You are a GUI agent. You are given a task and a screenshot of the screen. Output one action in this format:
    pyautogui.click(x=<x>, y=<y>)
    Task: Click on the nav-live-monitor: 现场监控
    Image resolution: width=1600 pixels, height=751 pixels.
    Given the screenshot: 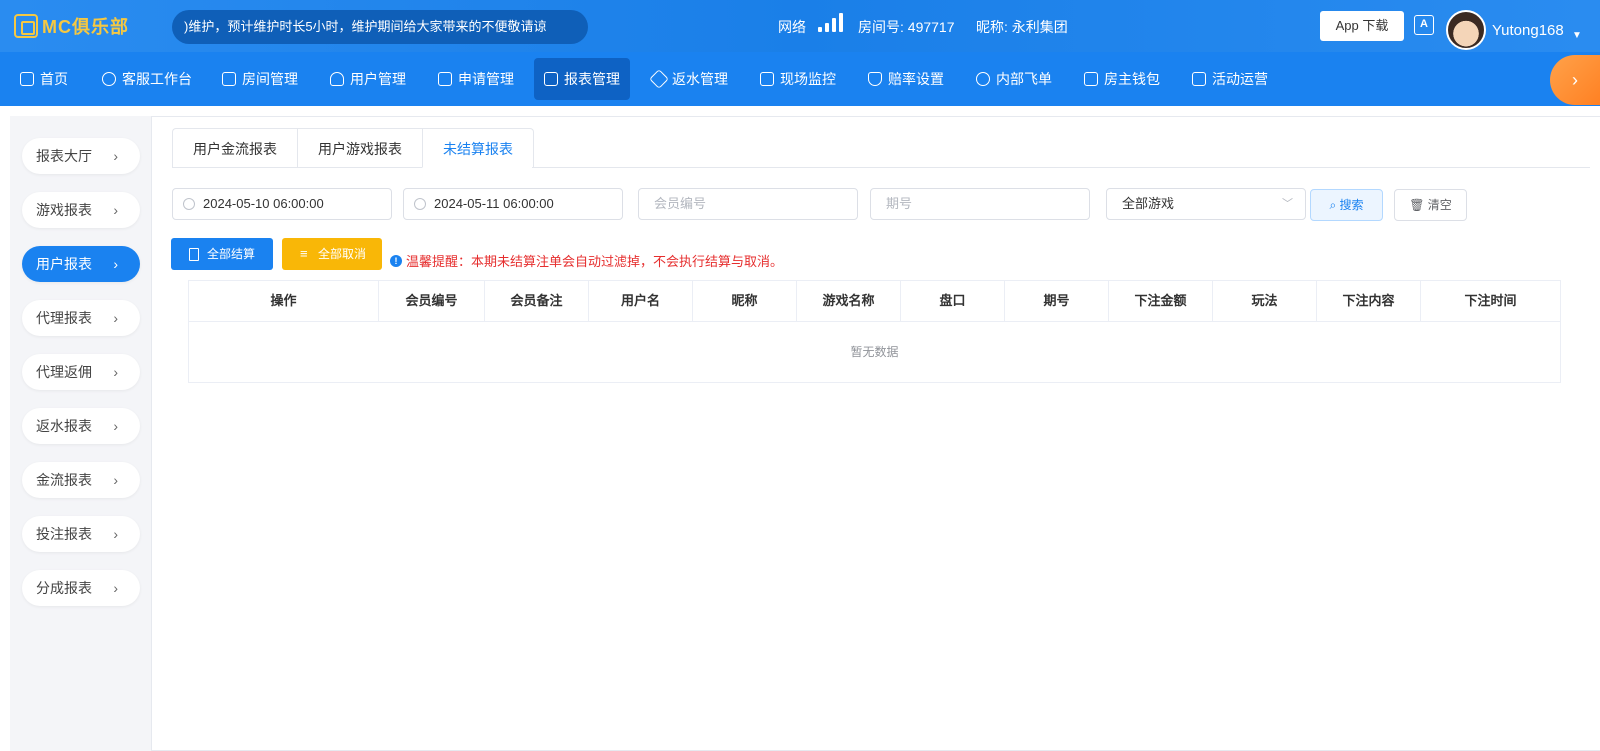 What is the action you would take?
    pyautogui.click(x=798, y=79)
    